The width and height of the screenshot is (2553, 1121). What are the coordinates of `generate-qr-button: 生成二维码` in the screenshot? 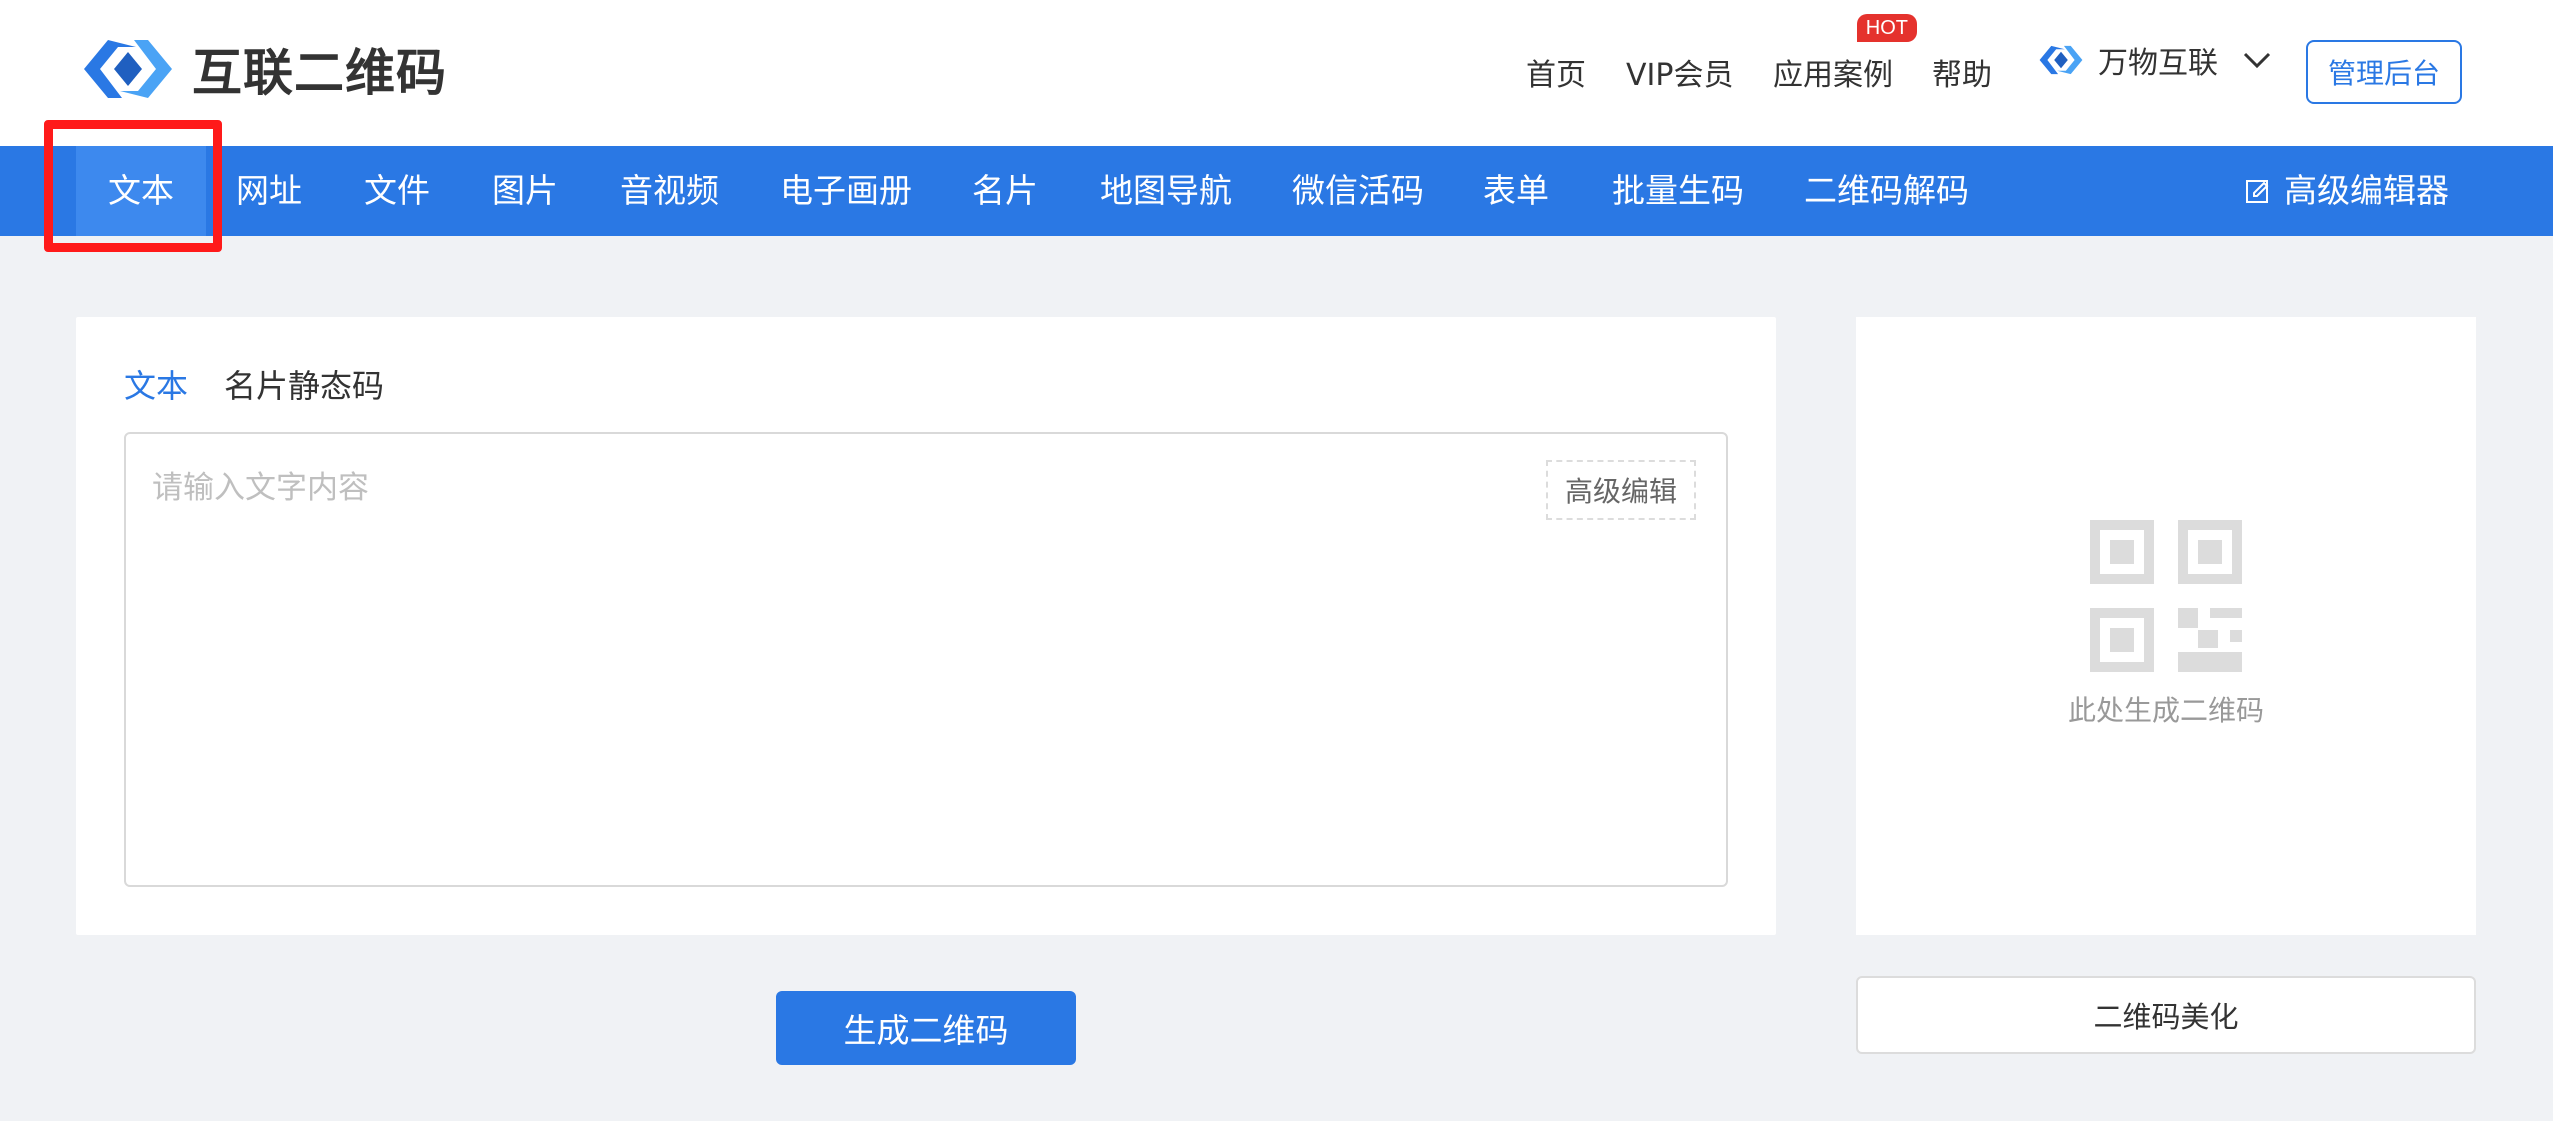 It's located at (926, 1028).